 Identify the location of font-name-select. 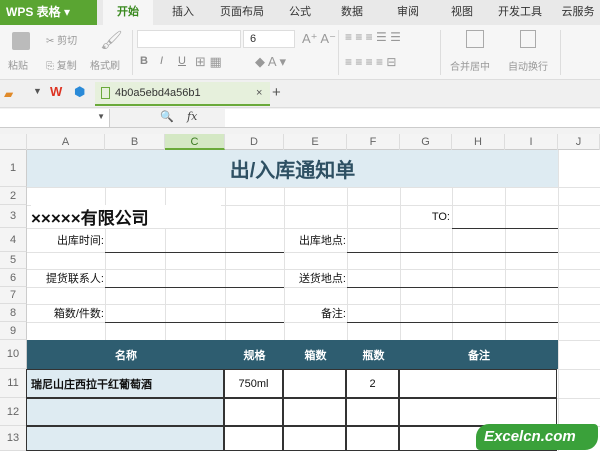
(189, 39).